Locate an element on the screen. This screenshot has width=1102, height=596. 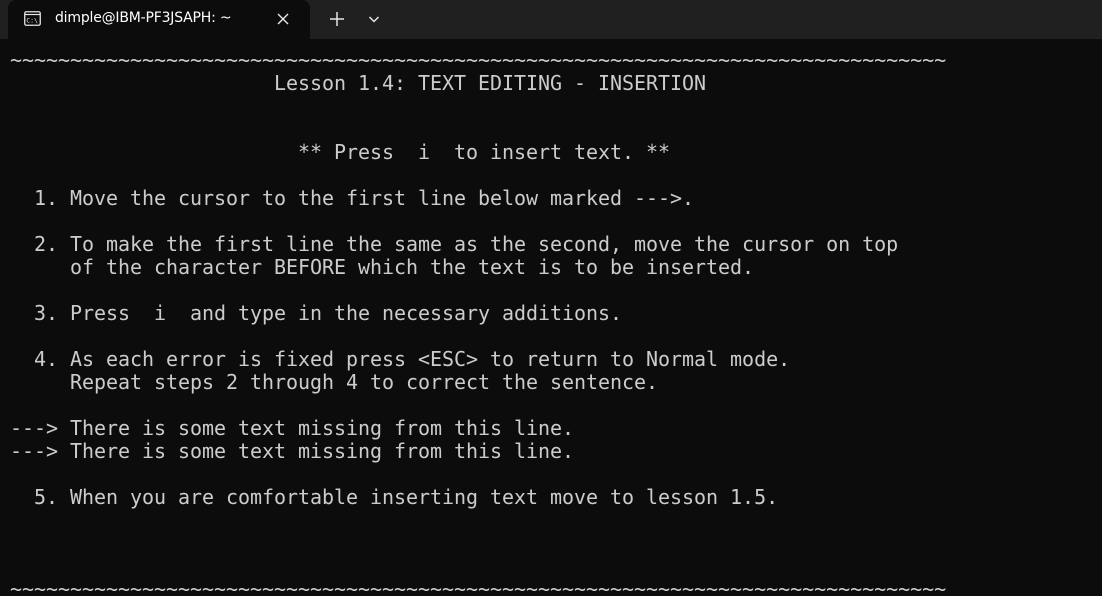
tab-dropdown-button is located at coordinates (374, 19).